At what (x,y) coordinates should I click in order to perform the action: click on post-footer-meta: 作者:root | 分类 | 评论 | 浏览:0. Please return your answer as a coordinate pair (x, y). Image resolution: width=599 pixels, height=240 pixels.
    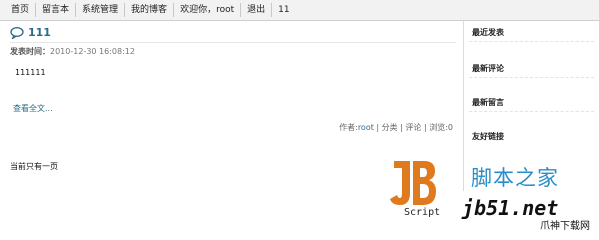
    Looking at the image, I should click on (396, 127).